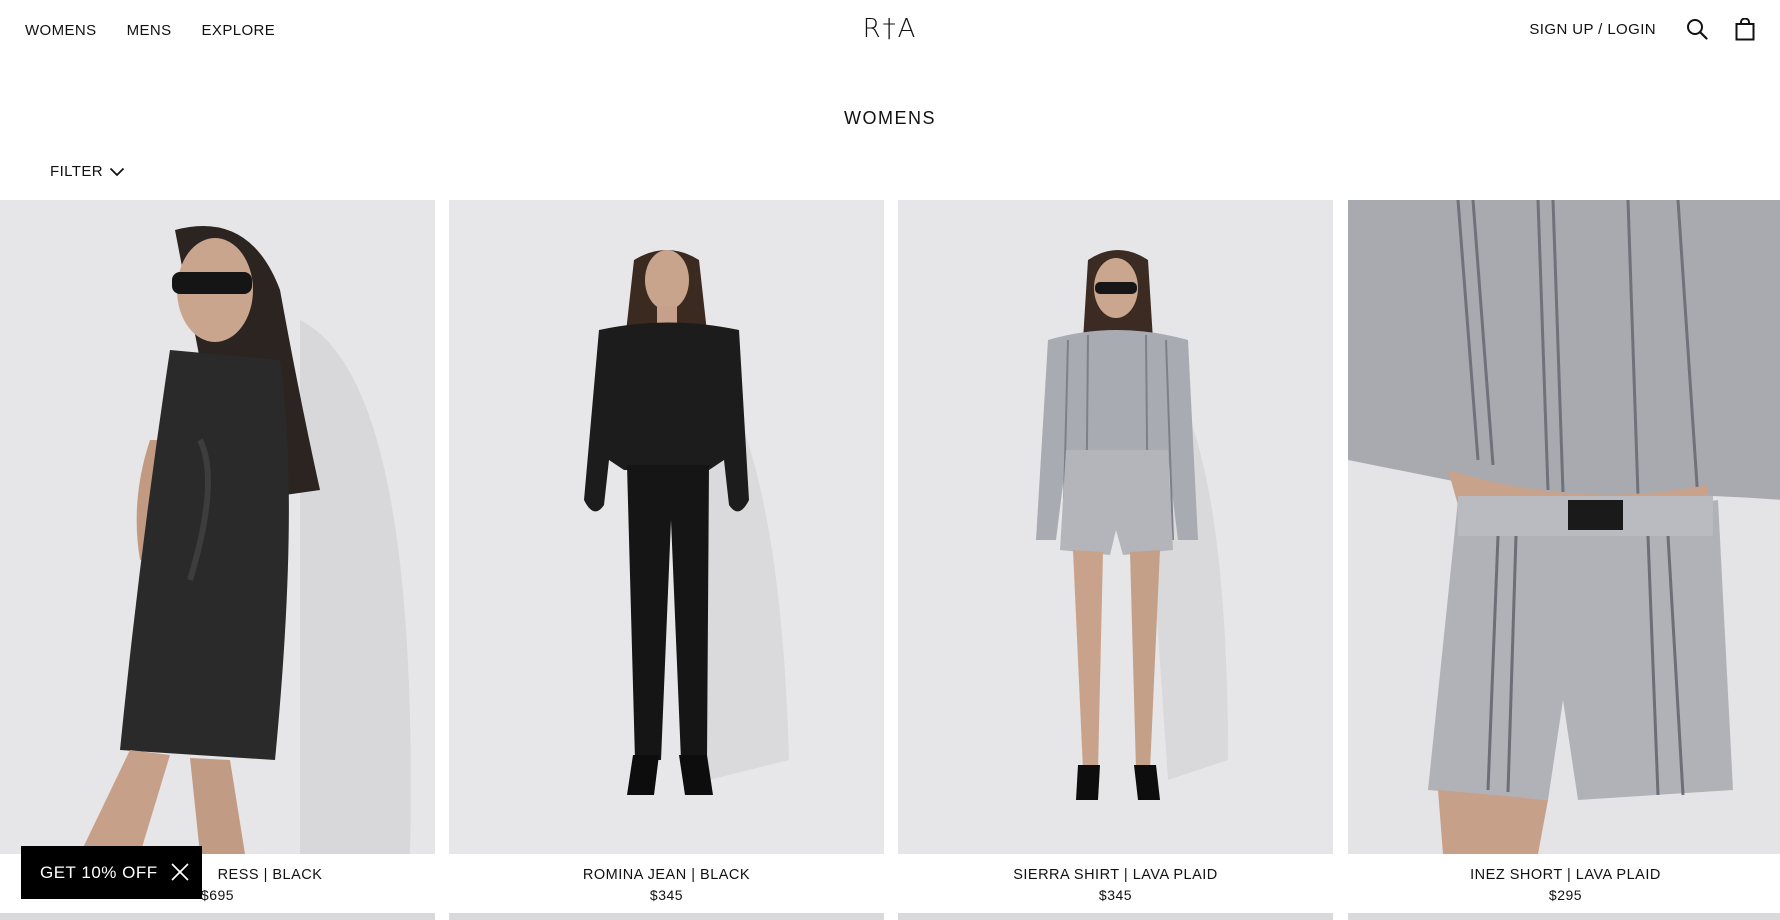 This screenshot has height=920, width=1780. Describe the element at coordinates (1745, 29) in the screenshot. I see `shopping-bag-icon` at that location.